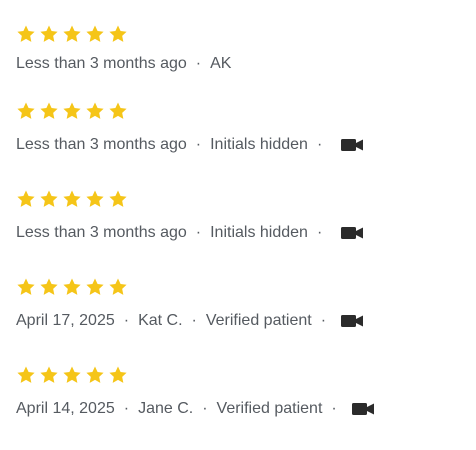 The image size is (476, 450). I want to click on review-item: Less than 3 months ago · AK, so click(123, 49).